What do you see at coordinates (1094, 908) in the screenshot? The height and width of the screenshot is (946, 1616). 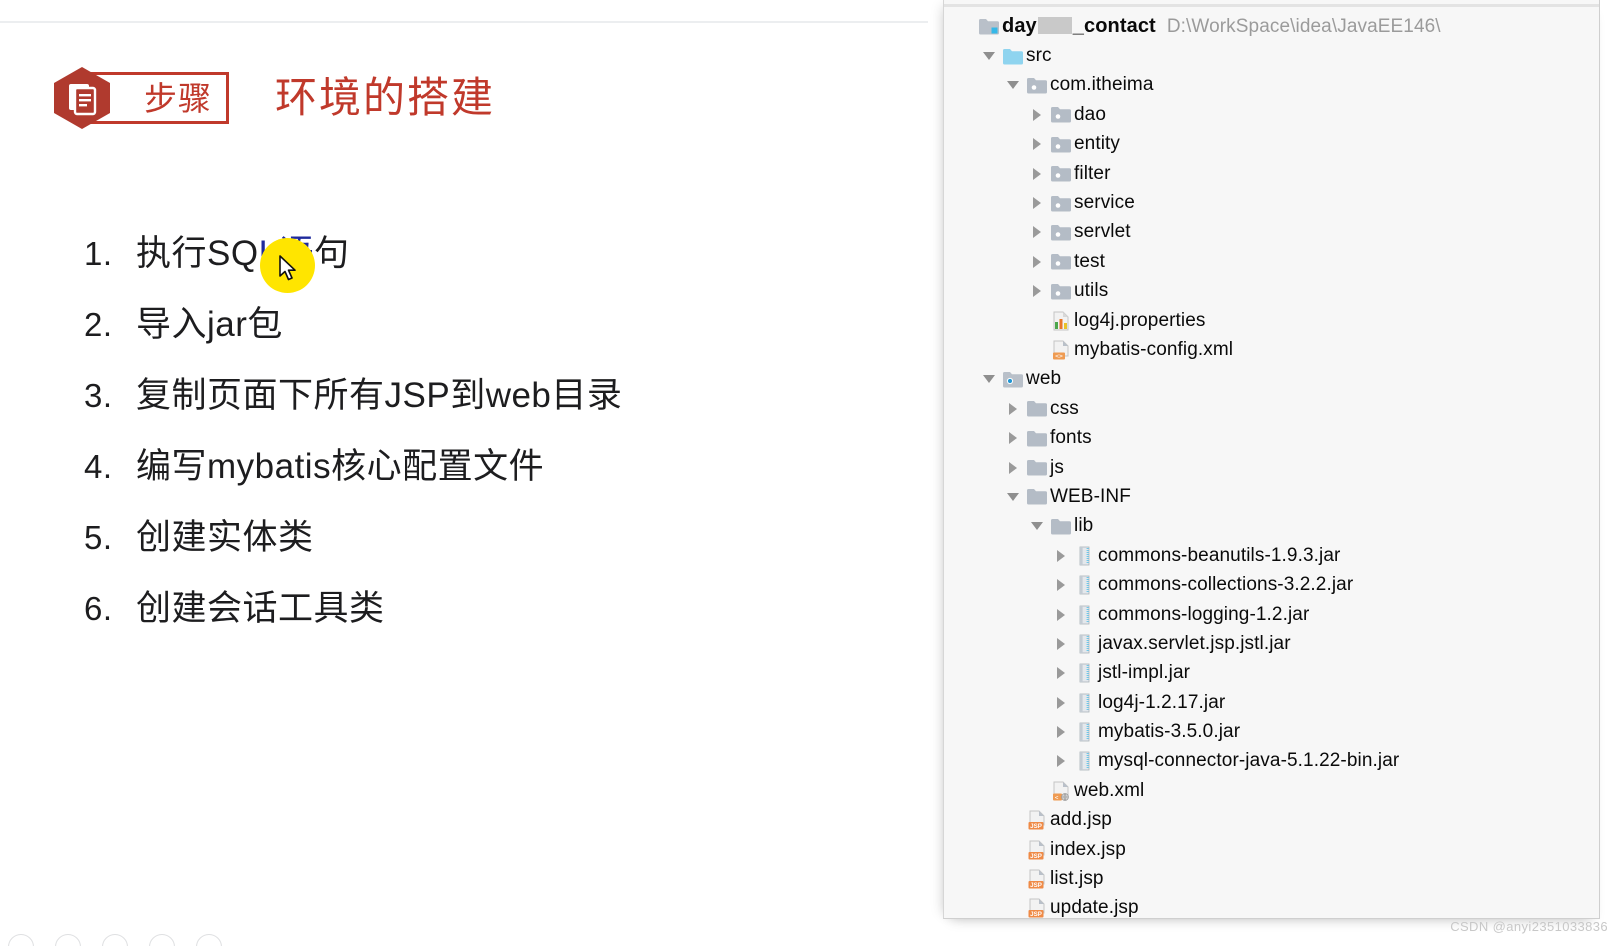 I see `tree-node-label: update.jsp` at bounding box center [1094, 908].